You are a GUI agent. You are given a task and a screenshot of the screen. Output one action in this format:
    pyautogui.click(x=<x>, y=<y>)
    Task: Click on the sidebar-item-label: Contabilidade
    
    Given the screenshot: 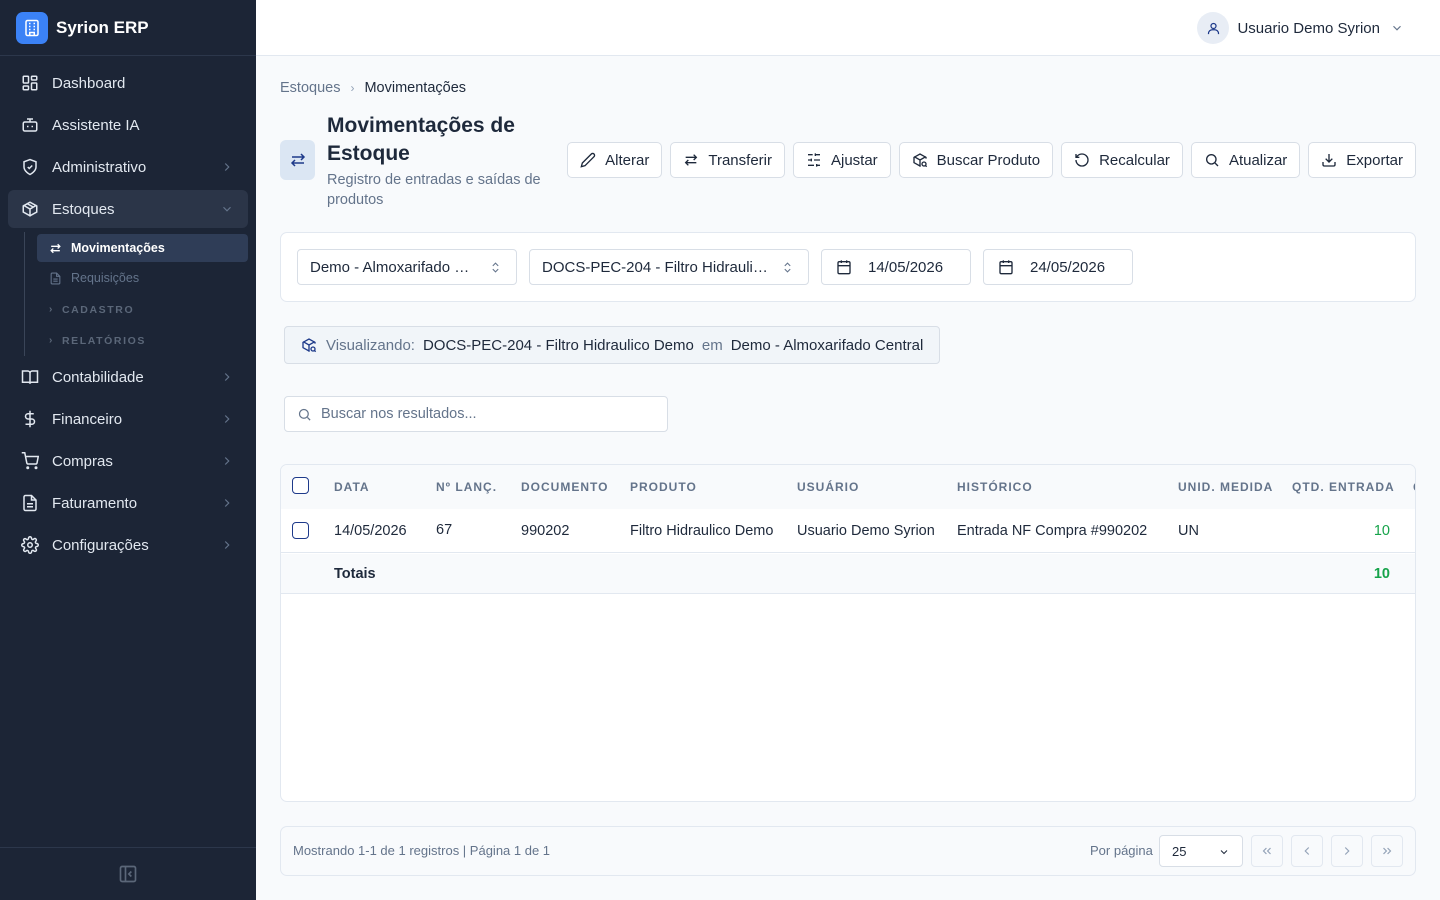 What is the action you would take?
    pyautogui.click(x=98, y=377)
    